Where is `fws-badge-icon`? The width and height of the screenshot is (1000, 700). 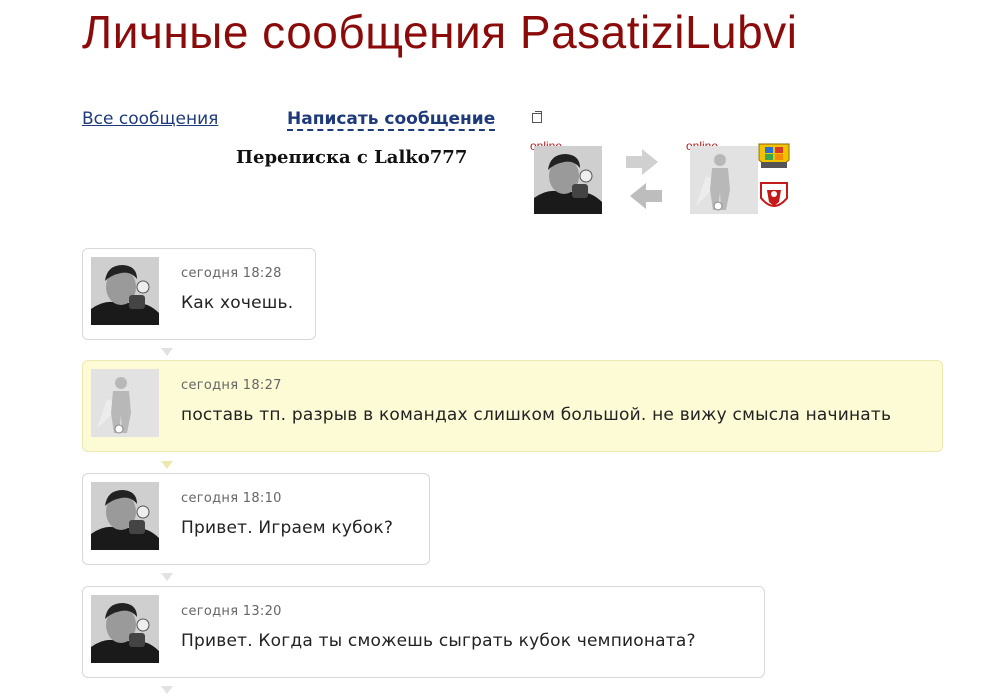 fws-badge-icon is located at coordinates (774, 157).